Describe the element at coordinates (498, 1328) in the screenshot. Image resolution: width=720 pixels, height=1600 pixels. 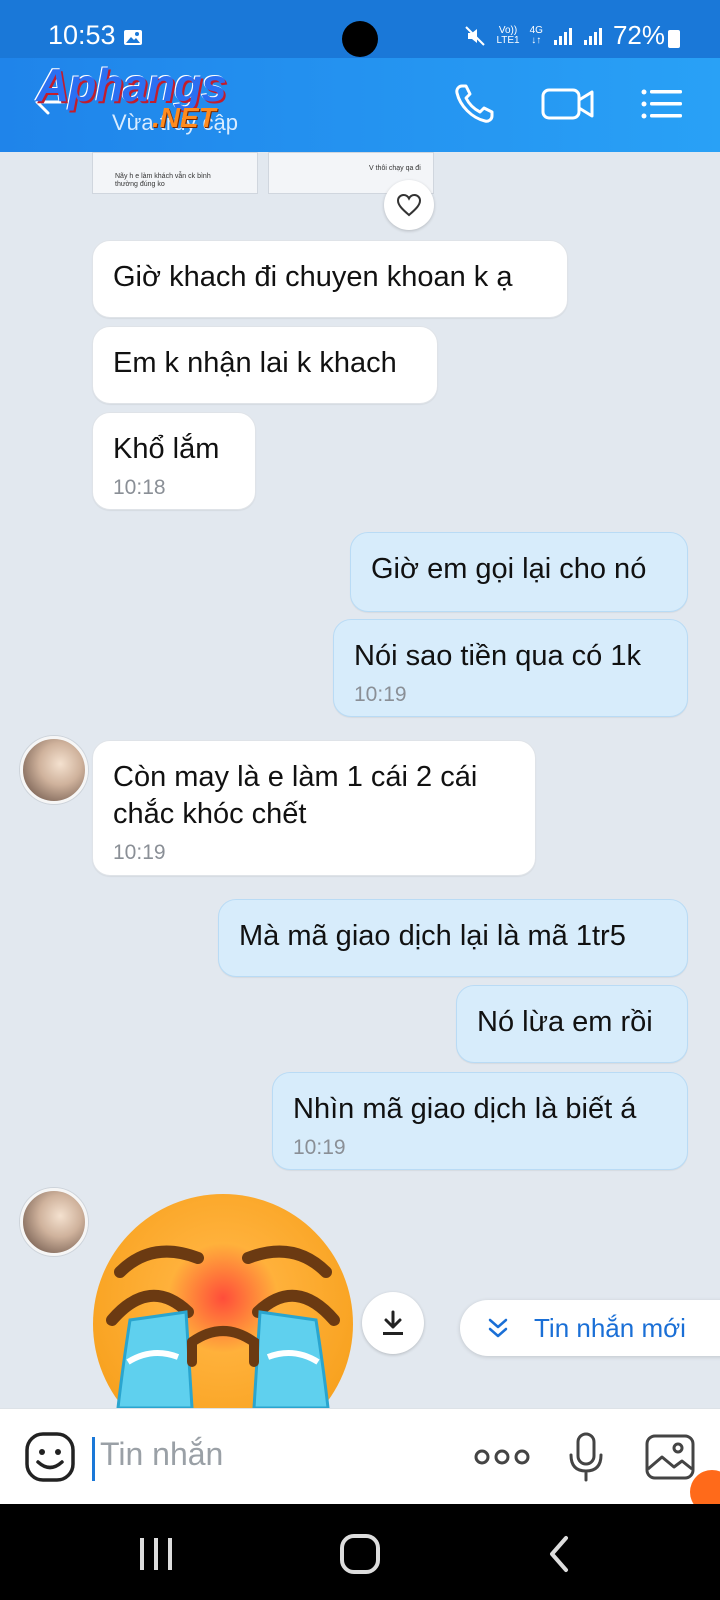
I see `chevron-down-icon` at that location.